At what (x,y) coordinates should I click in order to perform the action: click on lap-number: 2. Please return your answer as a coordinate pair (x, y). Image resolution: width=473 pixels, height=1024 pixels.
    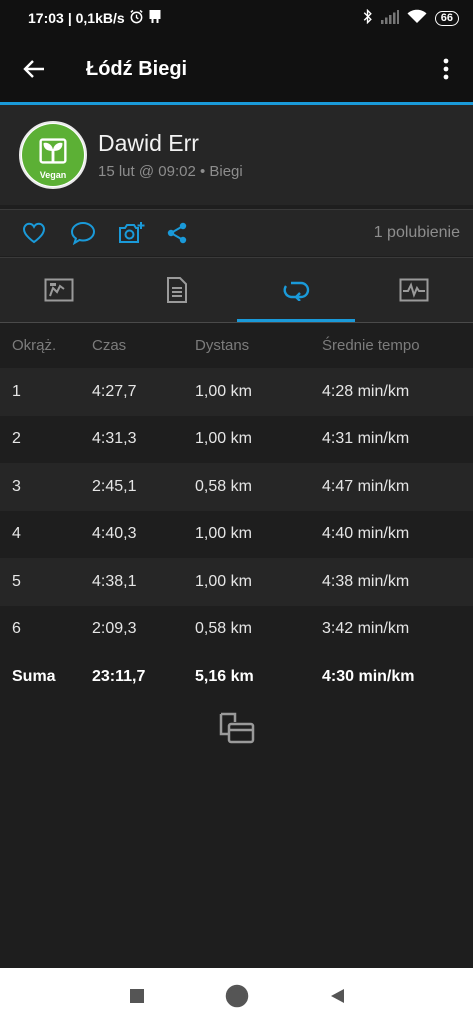
    Looking at the image, I should click on (16, 439).